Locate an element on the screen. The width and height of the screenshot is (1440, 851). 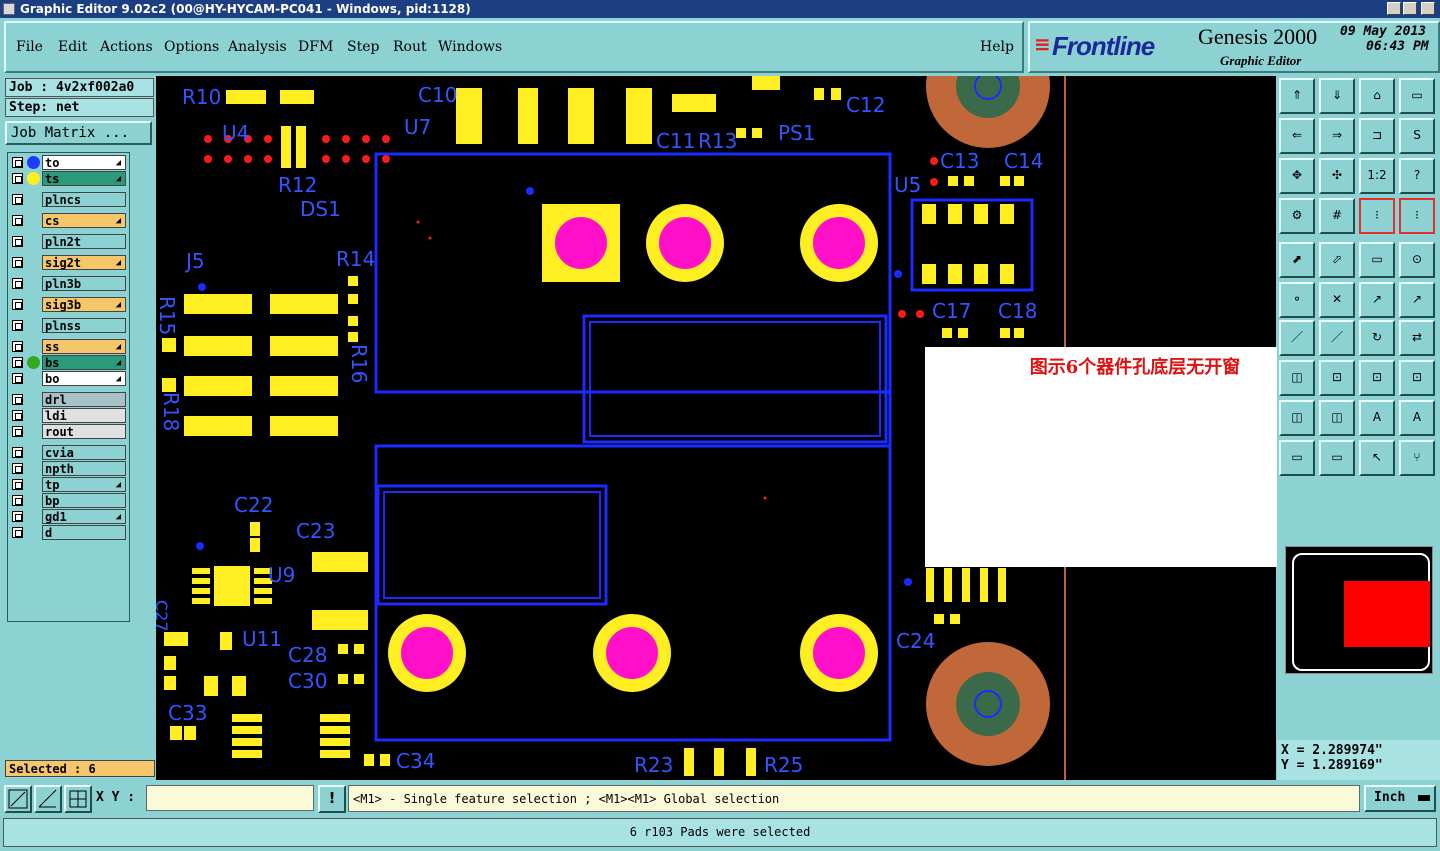
layer-name: cvia is located at coordinates (84, 452).